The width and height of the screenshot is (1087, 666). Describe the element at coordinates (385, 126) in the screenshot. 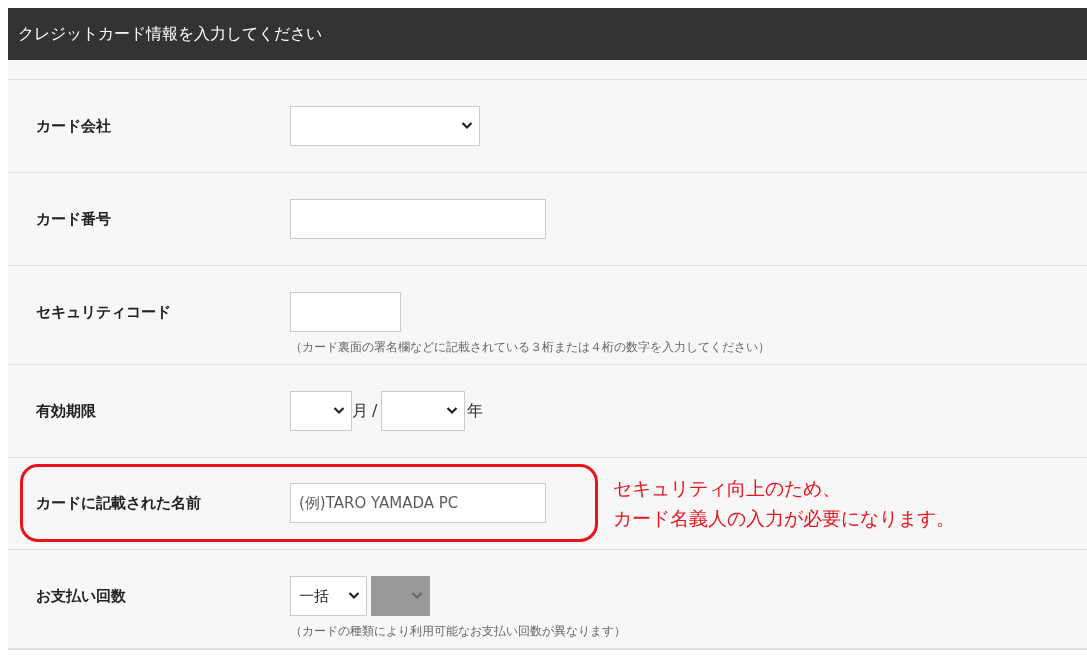

I see `dropdown-select` at that location.